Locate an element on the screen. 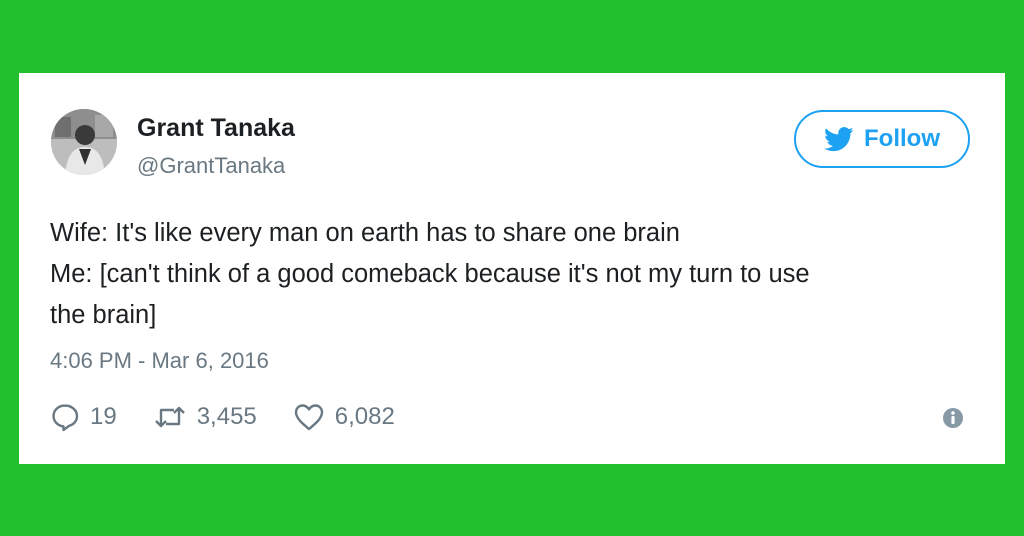  reply-count: 19 is located at coordinates (103, 416).